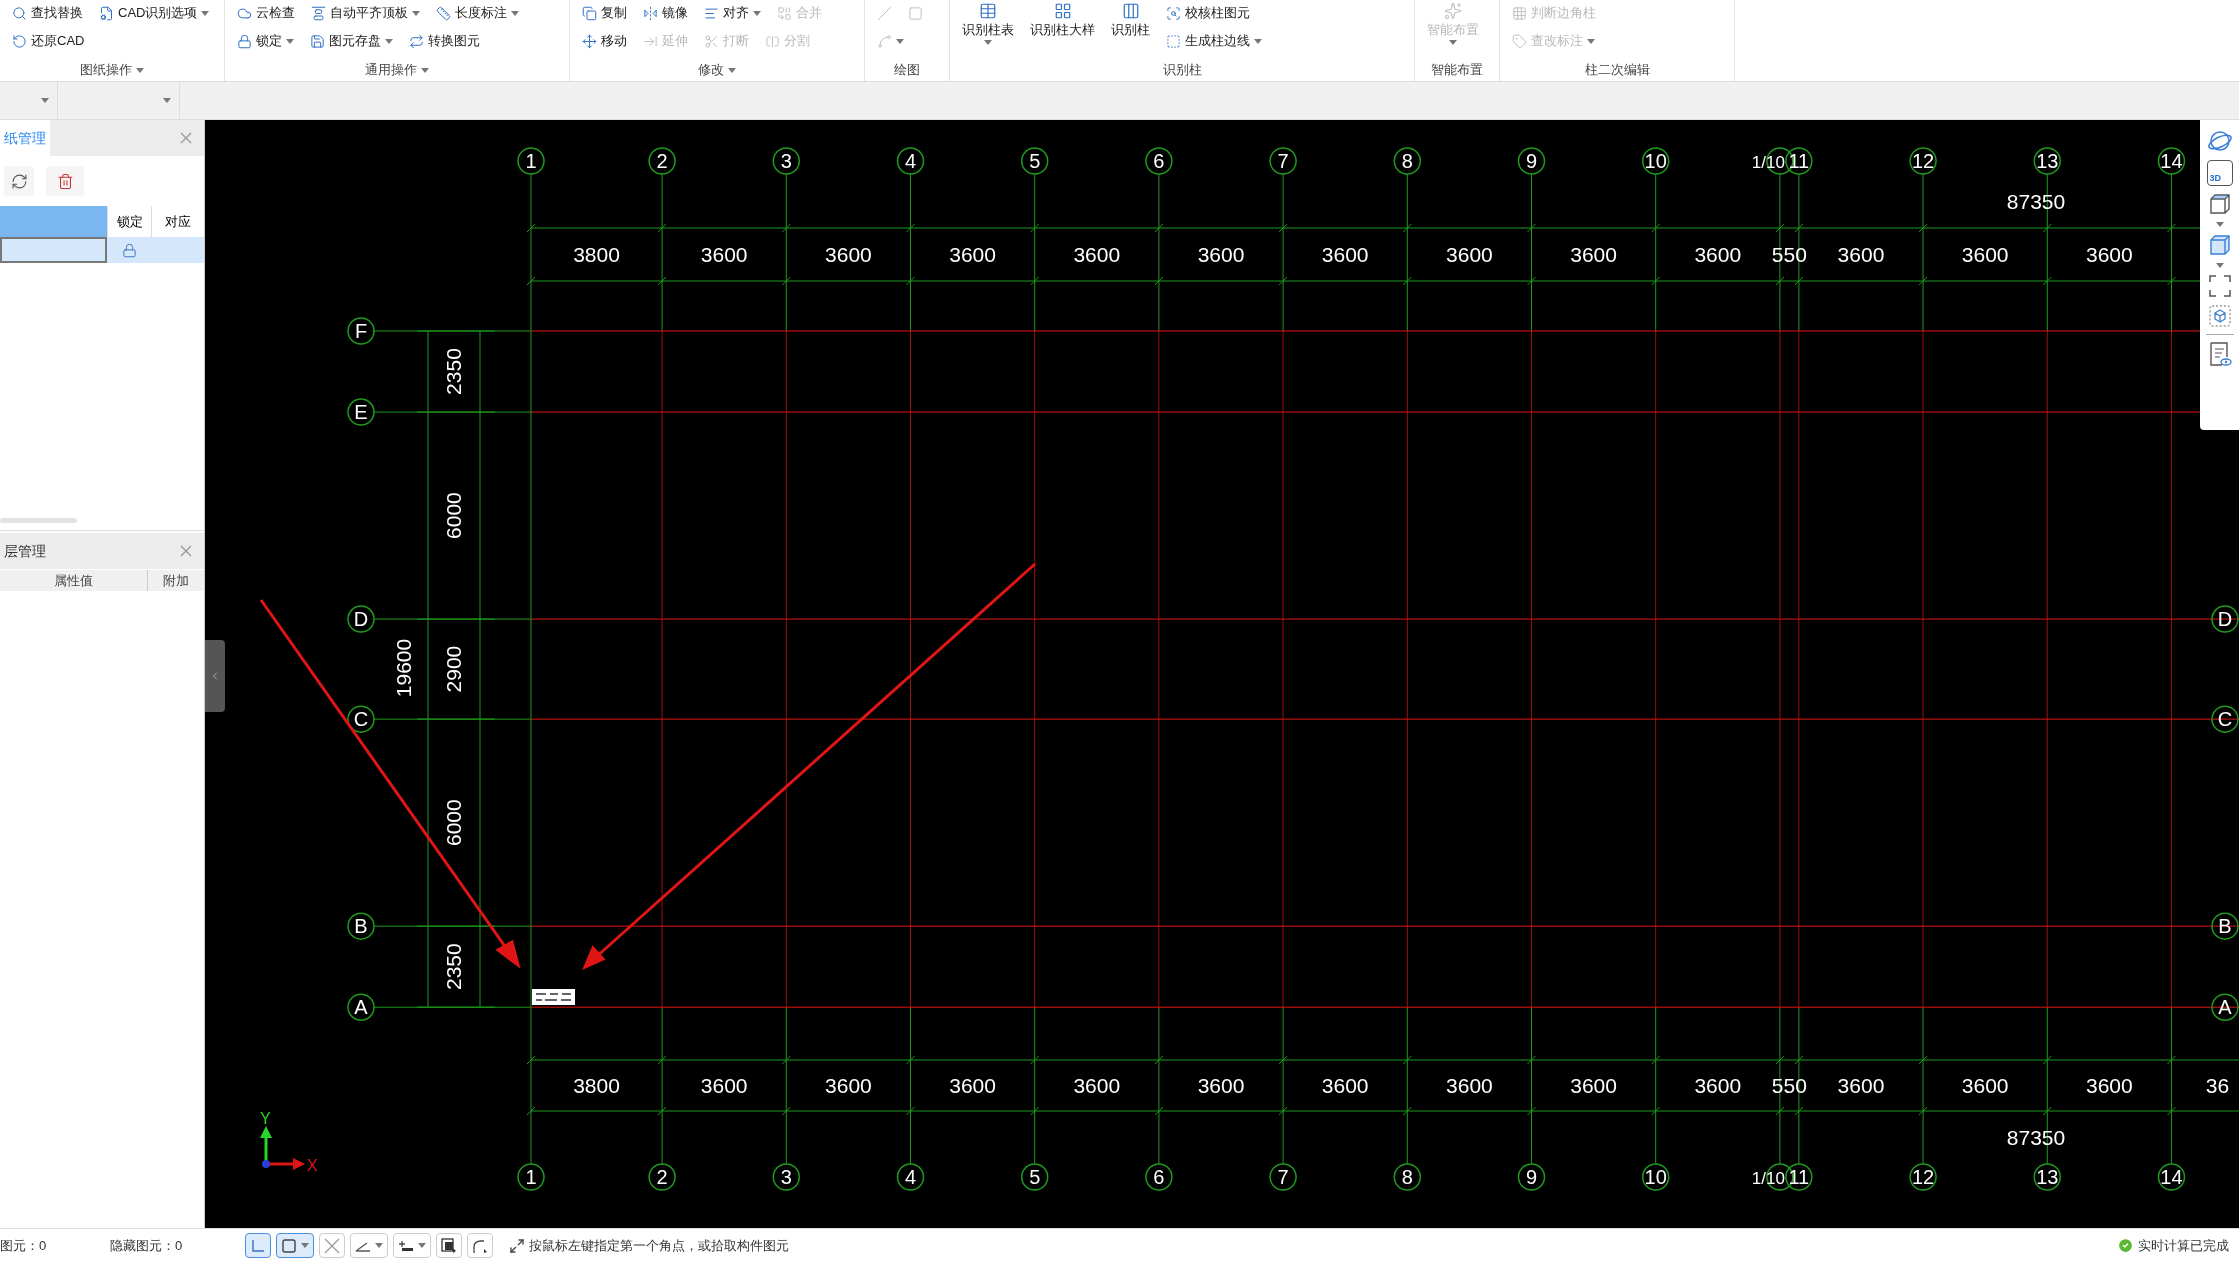 Image resolution: width=2239 pixels, height=1262 pixels. I want to click on axis-label: 1, so click(531, 161).